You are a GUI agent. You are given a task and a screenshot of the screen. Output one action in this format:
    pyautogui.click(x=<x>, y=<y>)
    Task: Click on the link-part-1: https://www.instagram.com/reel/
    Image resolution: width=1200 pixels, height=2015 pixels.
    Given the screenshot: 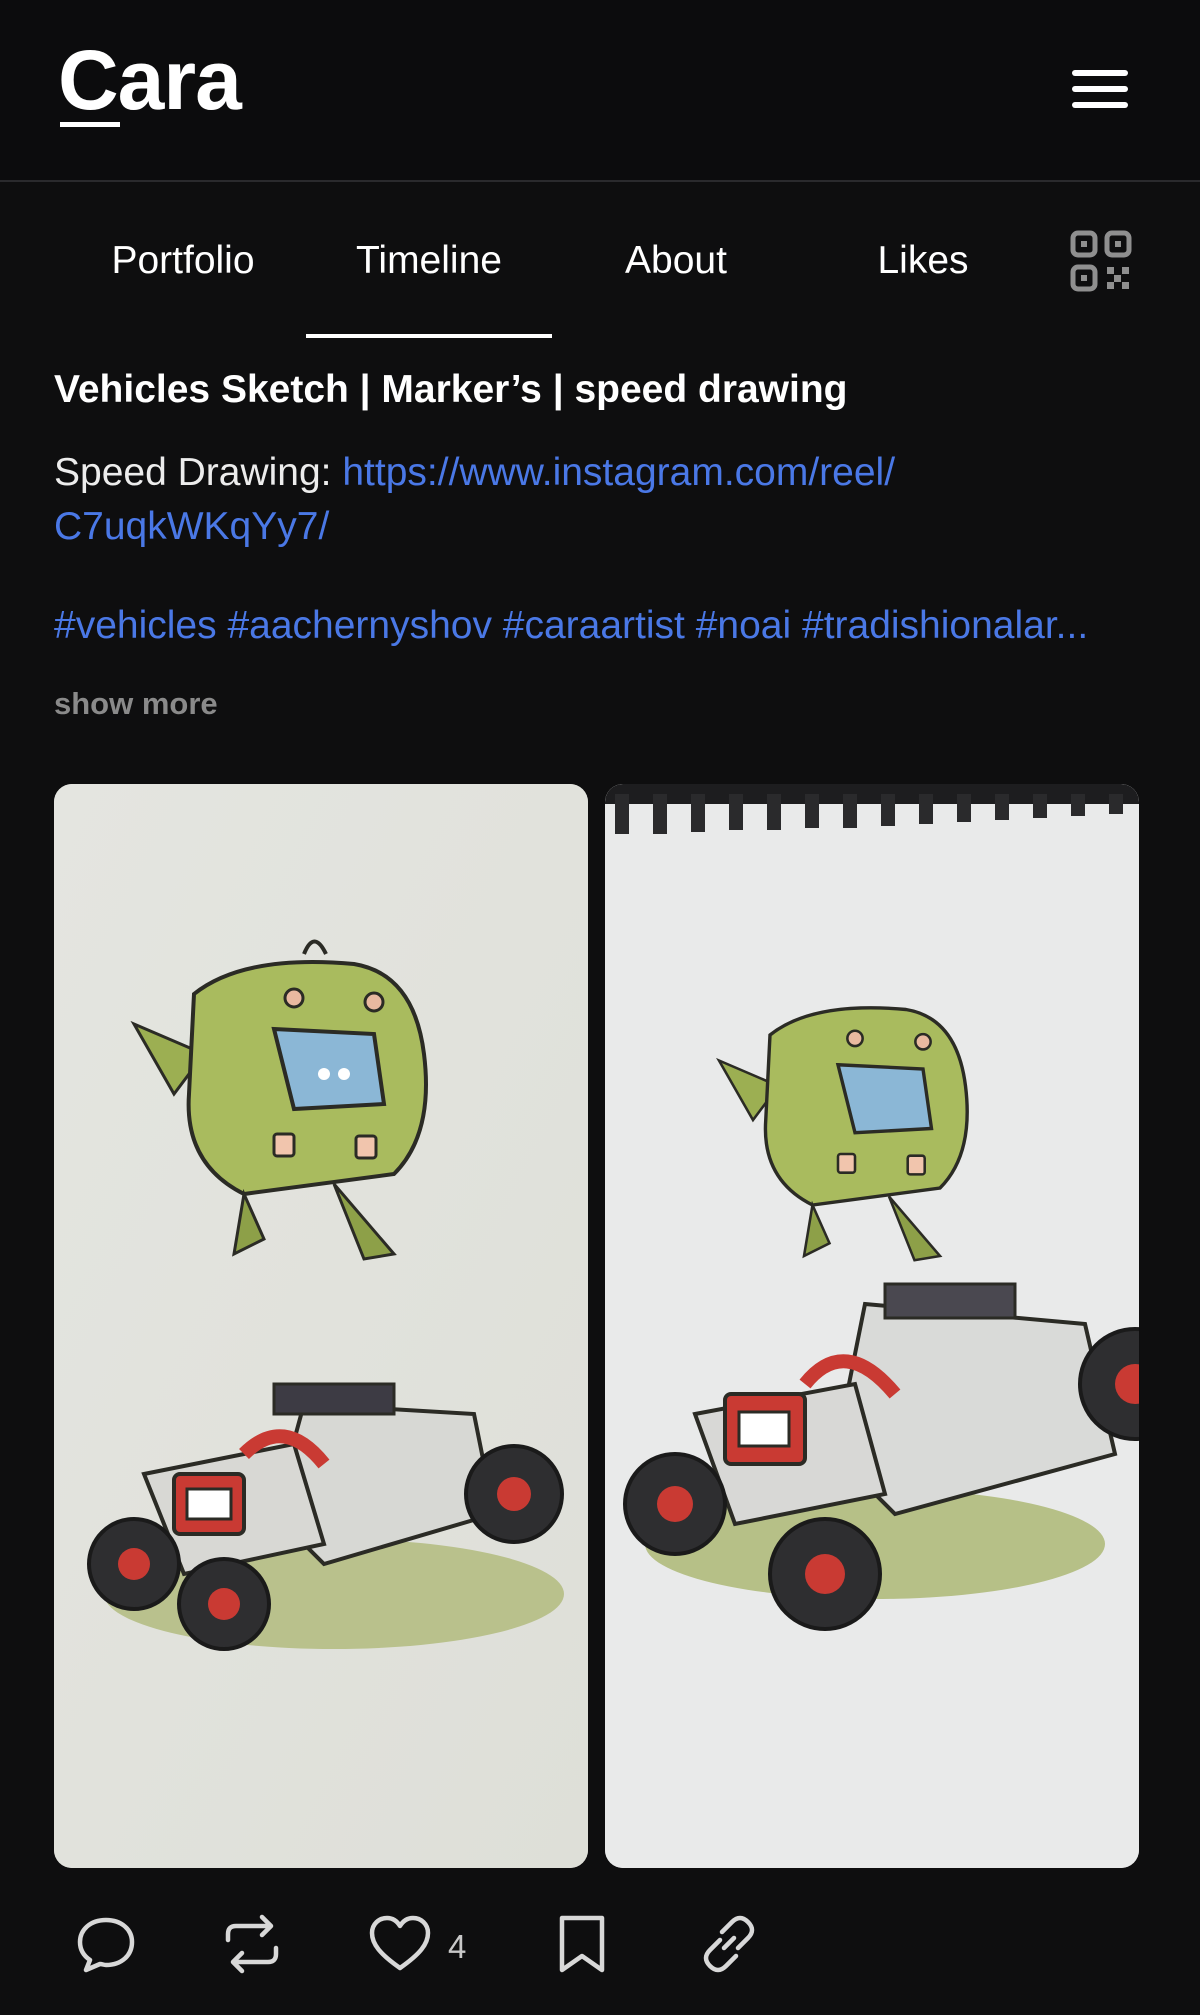 What is the action you would take?
    pyautogui.click(x=619, y=472)
    